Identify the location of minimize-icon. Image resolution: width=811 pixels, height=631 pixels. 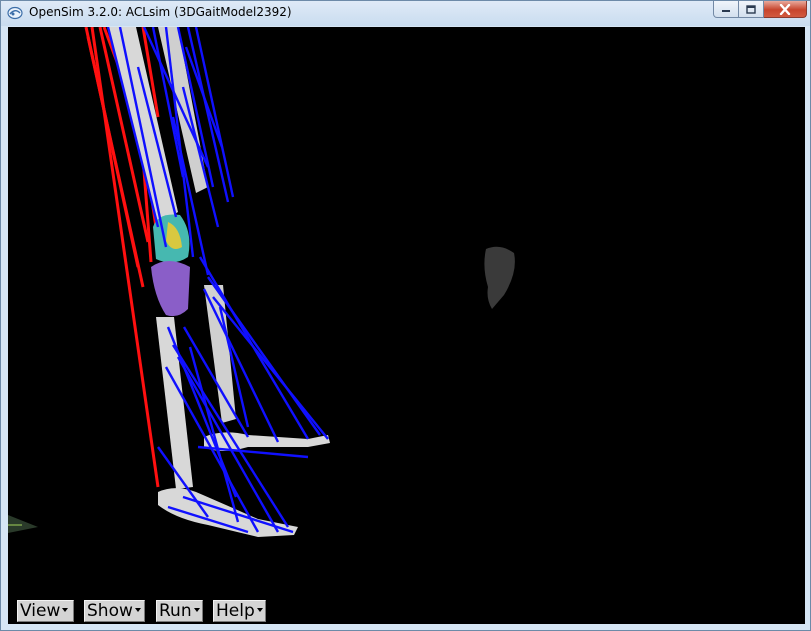
(726, 11).